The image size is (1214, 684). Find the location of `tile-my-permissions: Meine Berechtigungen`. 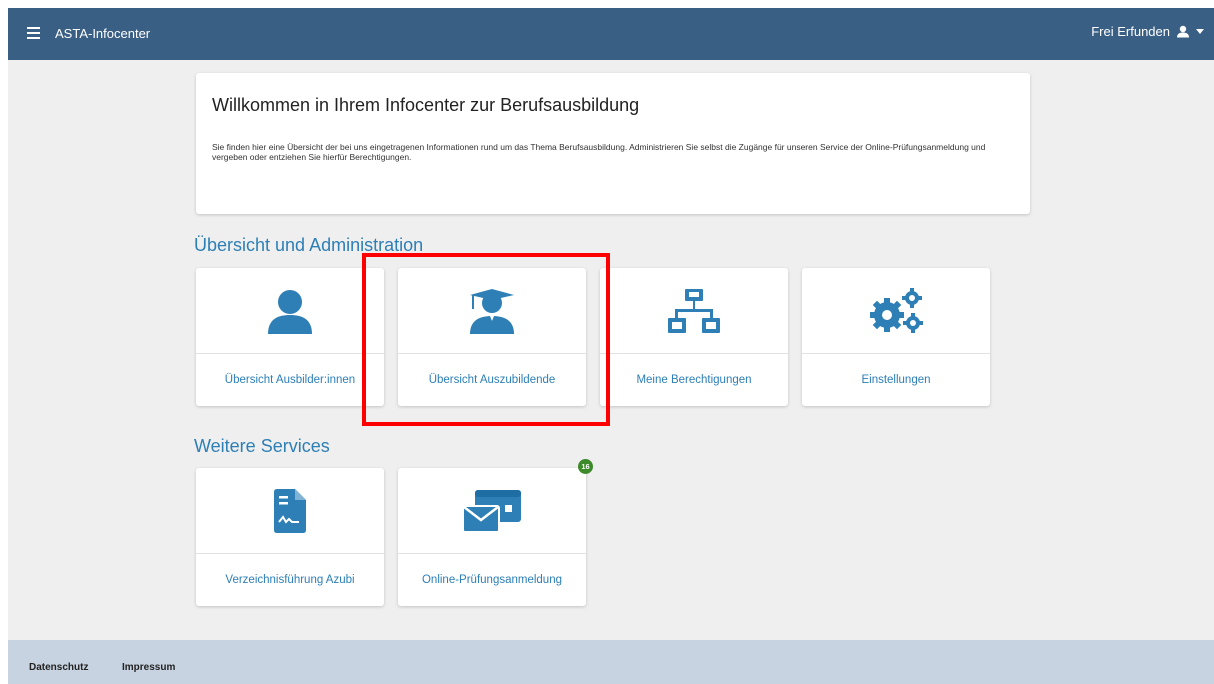

tile-my-permissions: Meine Berechtigungen is located at coordinates (694, 337).